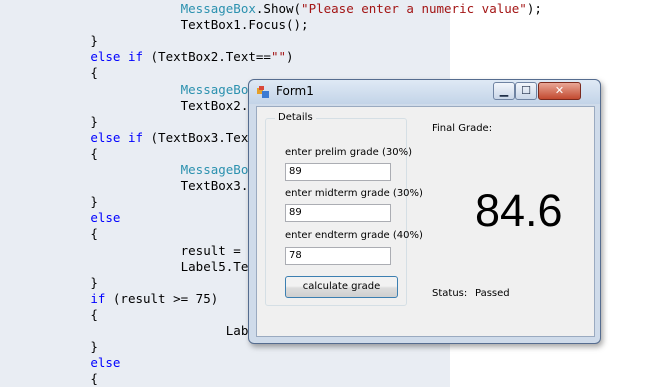 The height and width of the screenshot is (387, 664). What do you see at coordinates (338, 172) in the screenshot?
I see `prelim-input: 89` at bounding box center [338, 172].